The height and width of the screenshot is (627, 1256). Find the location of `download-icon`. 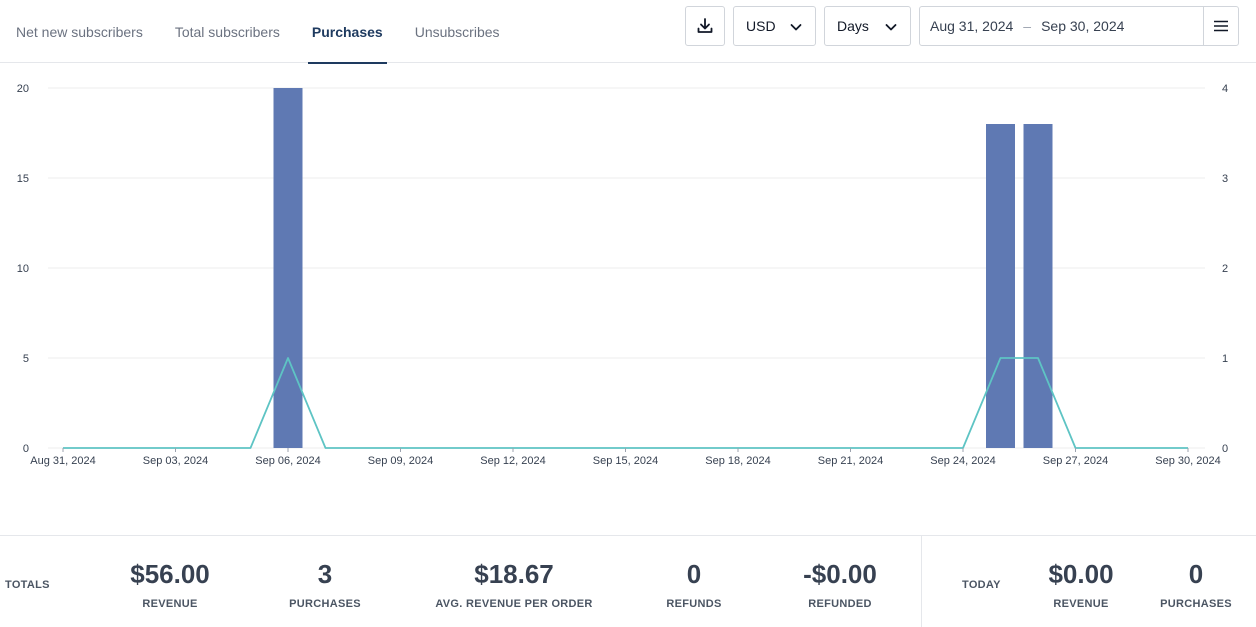

download-icon is located at coordinates (705, 25).